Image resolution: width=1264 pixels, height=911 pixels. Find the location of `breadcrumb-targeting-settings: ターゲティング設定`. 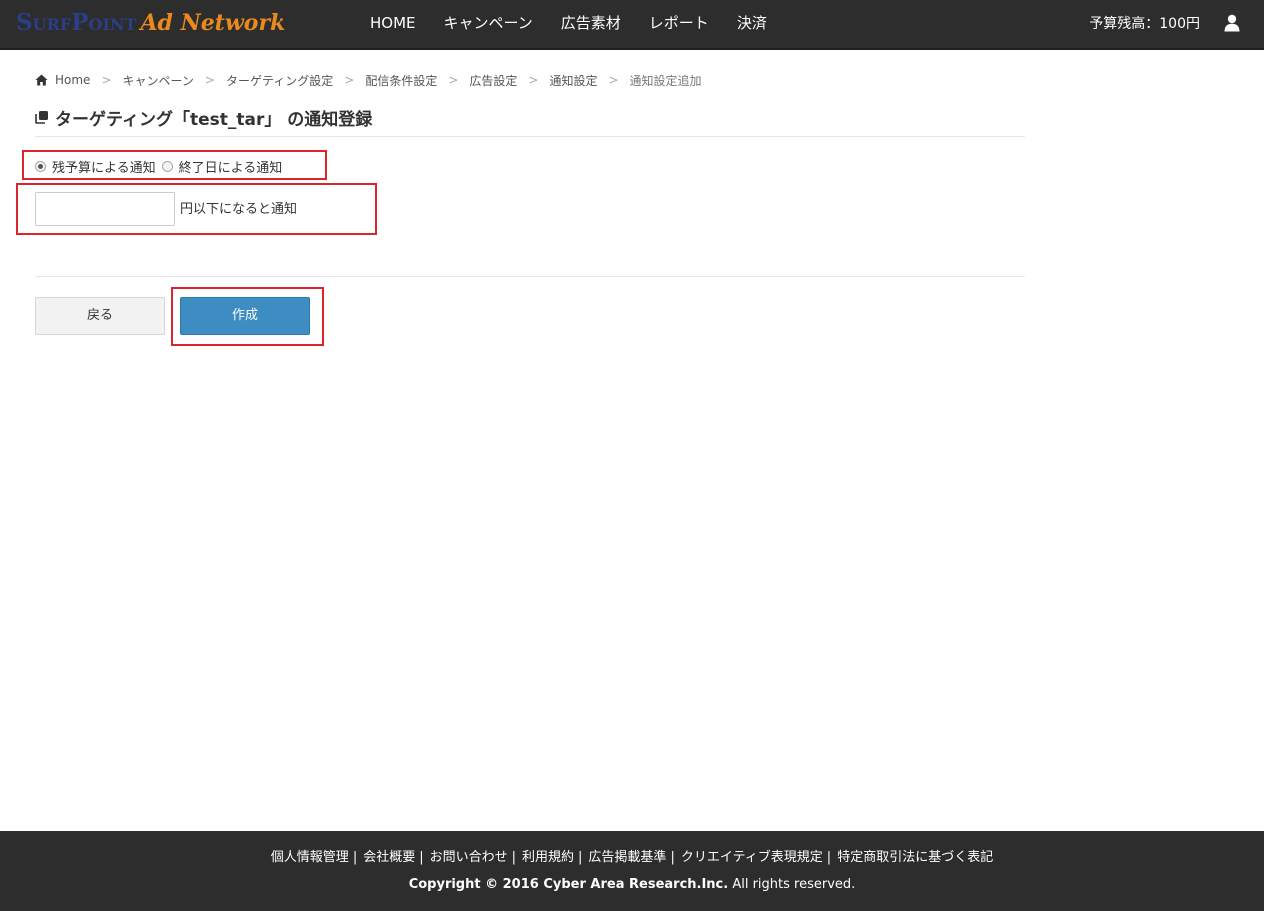

breadcrumb-targeting-settings: ターゲティング設定 is located at coordinates (279, 80).